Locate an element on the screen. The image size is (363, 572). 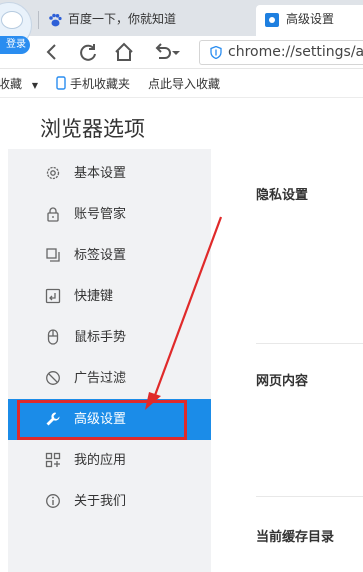
sidebar-item-label: 关于我们 is located at coordinates (100, 501).